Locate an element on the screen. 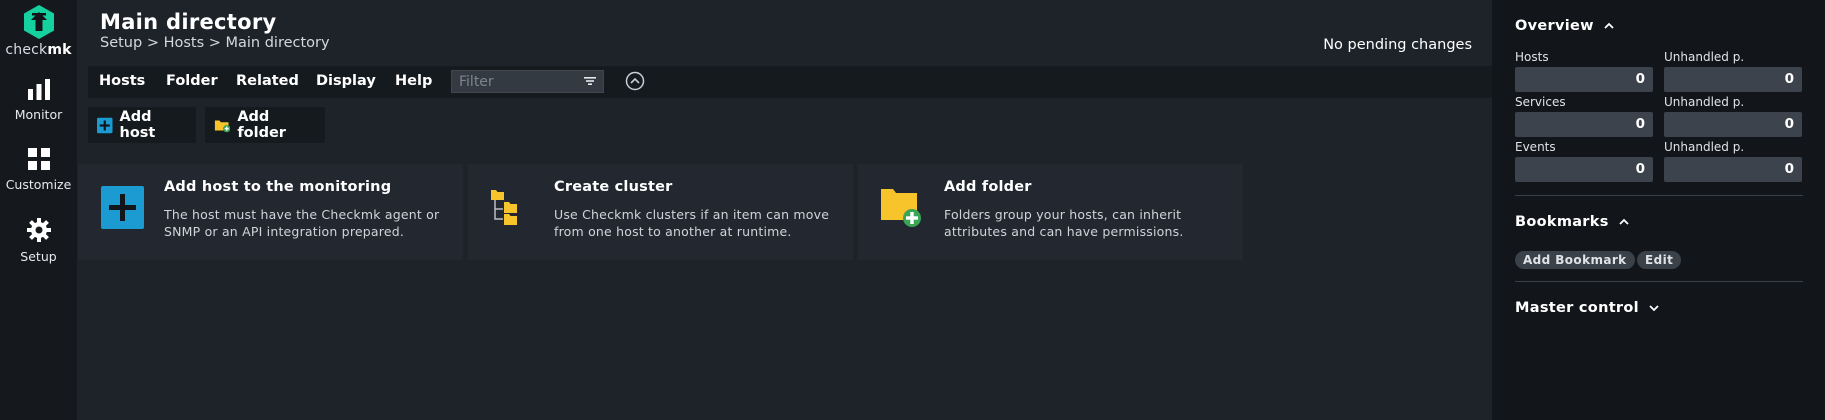  chevron-down-icon is located at coordinates (1654, 308).